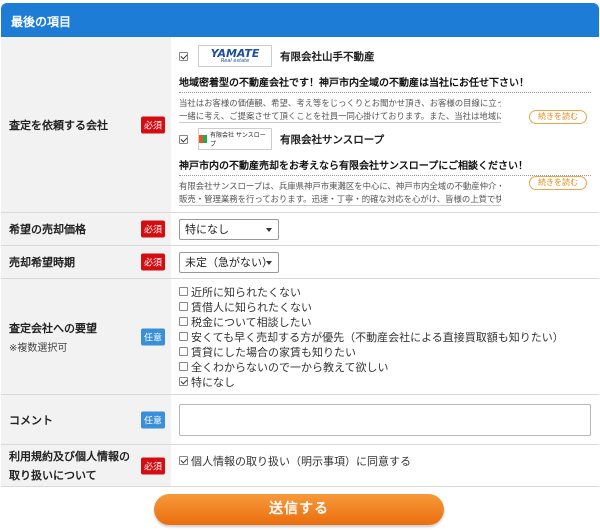 The width and height of the screenshot is (600, 531). Describe the element at coordinates (385, 291) in the screenshot. I see `request-option: 近所に知られたくない` at that location.